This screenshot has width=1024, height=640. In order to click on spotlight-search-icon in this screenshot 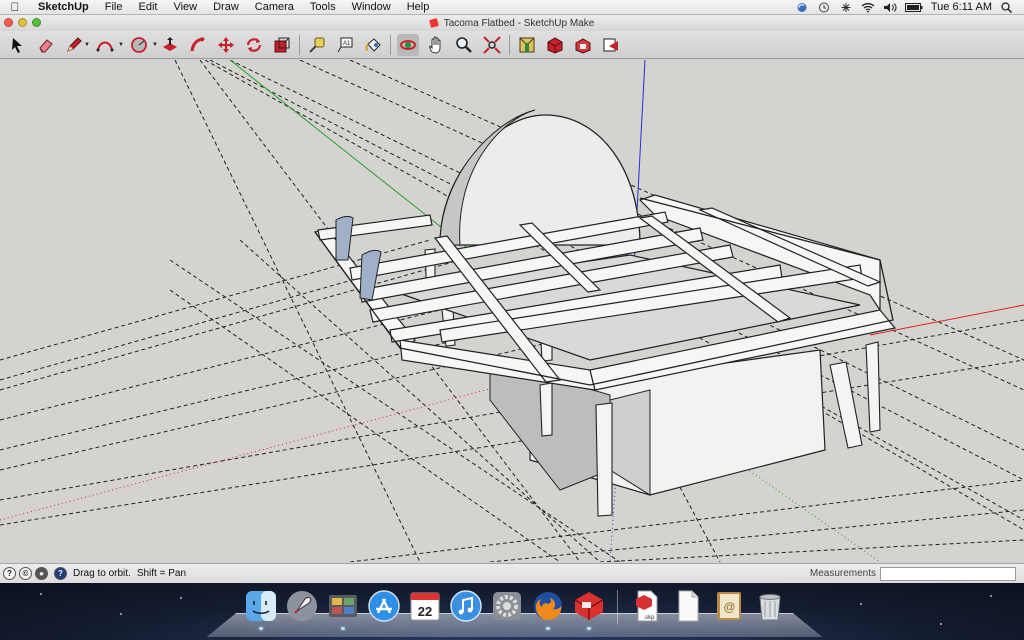, I will do `click(1007, 7)`.